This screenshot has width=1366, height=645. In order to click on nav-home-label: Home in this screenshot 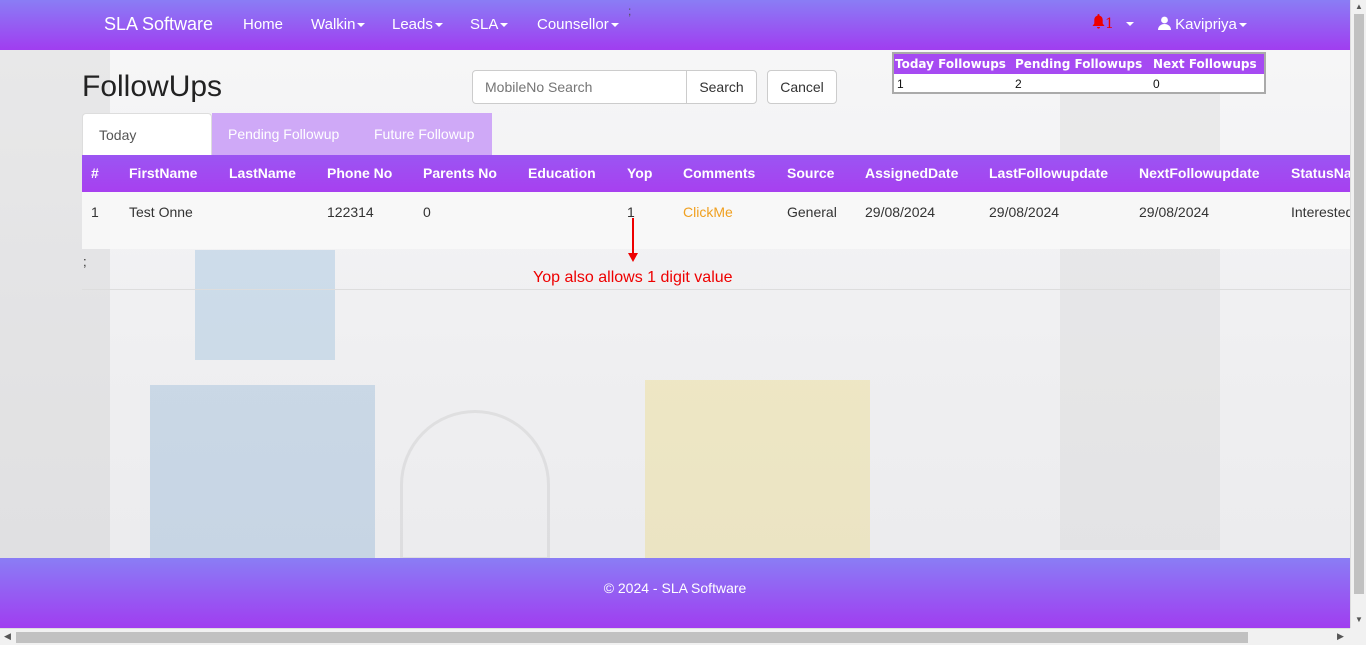, I will do `click(263, 24)`.